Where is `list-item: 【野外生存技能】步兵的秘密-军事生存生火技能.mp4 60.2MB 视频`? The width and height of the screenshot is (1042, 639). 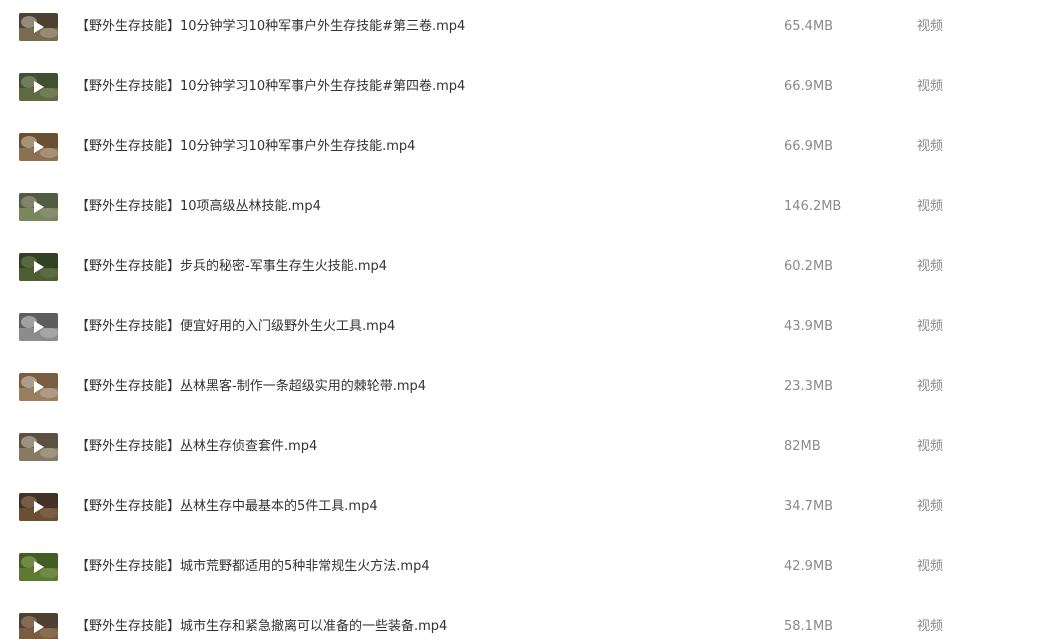
list-item: 【野外生存技能】步兵的秘密-军事生存生火技能.mp4 60.2MB 视频 is located at coordinates (521, 270).